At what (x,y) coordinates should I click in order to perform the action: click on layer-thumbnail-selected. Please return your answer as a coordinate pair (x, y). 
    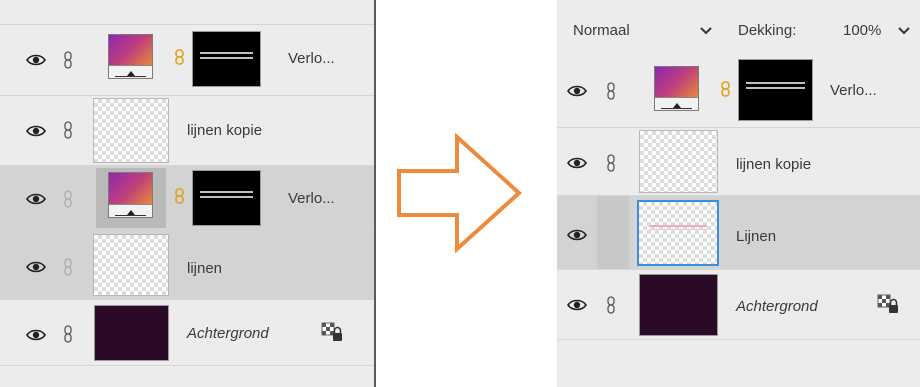
    Looking at the image, I should click on (678, 233).